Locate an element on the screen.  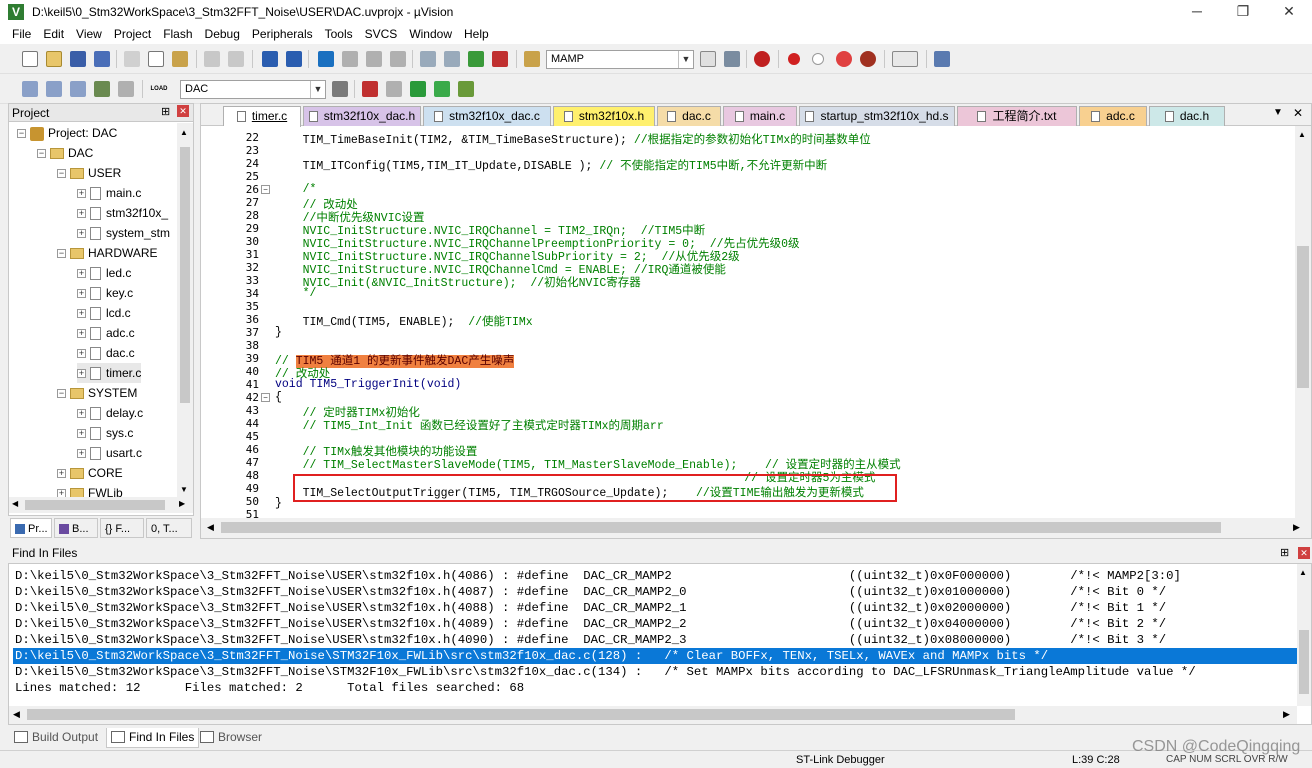
find-in-files-icon is located at coordinates (532, 59).